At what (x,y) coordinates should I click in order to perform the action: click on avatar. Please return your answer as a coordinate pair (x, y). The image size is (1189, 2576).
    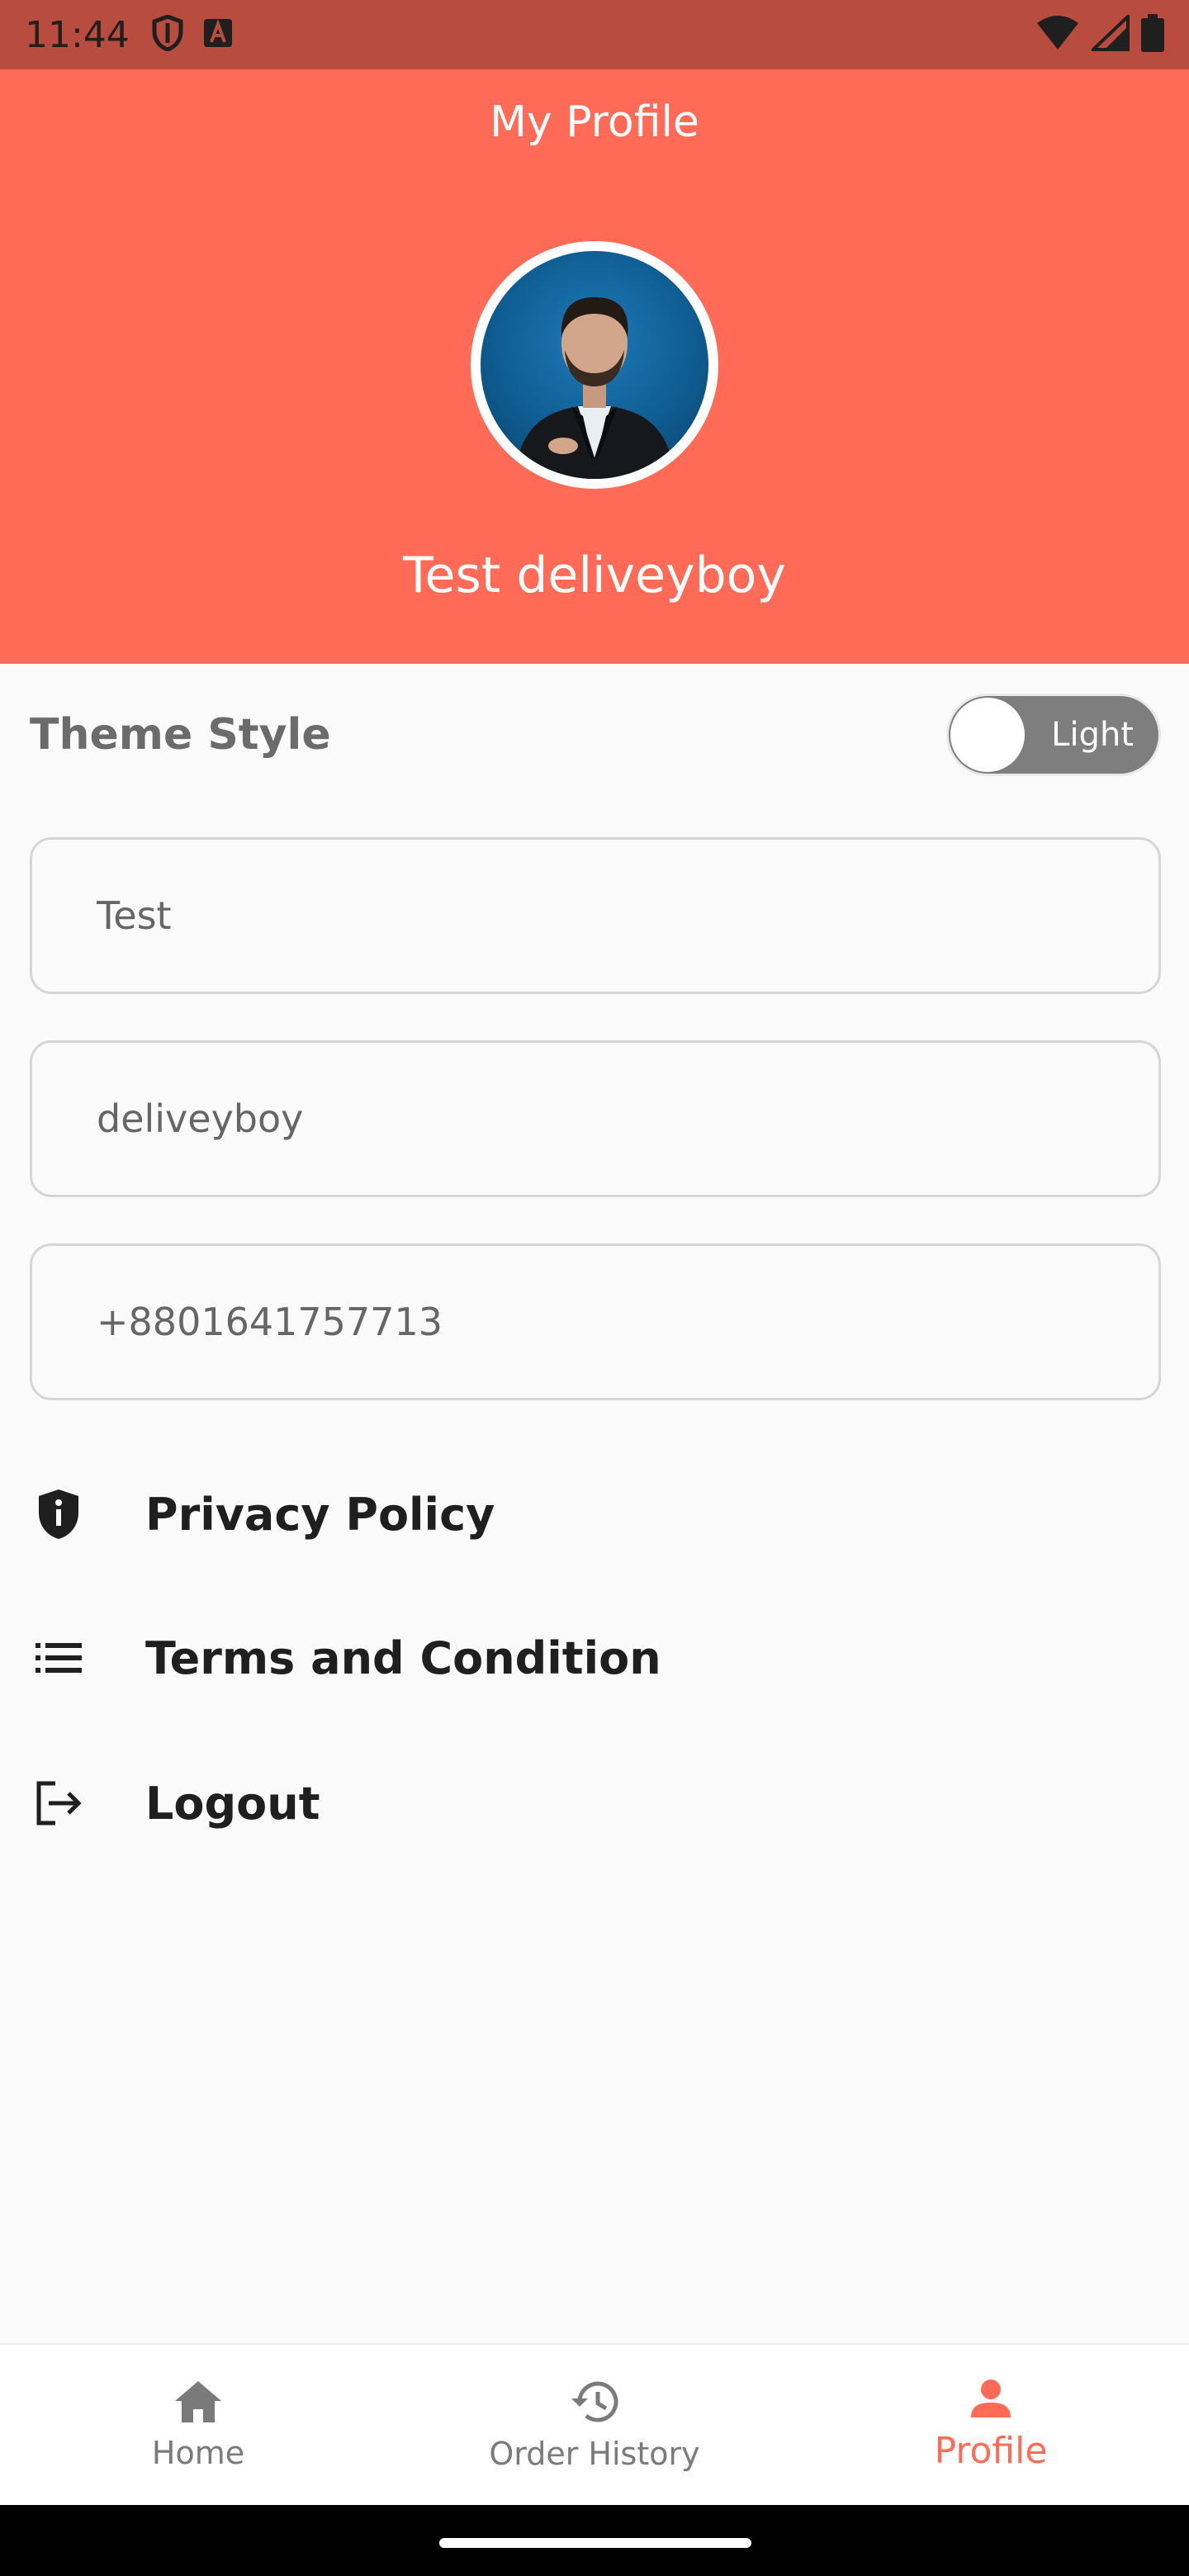
    Looking at the image, I should click on (594, 365).